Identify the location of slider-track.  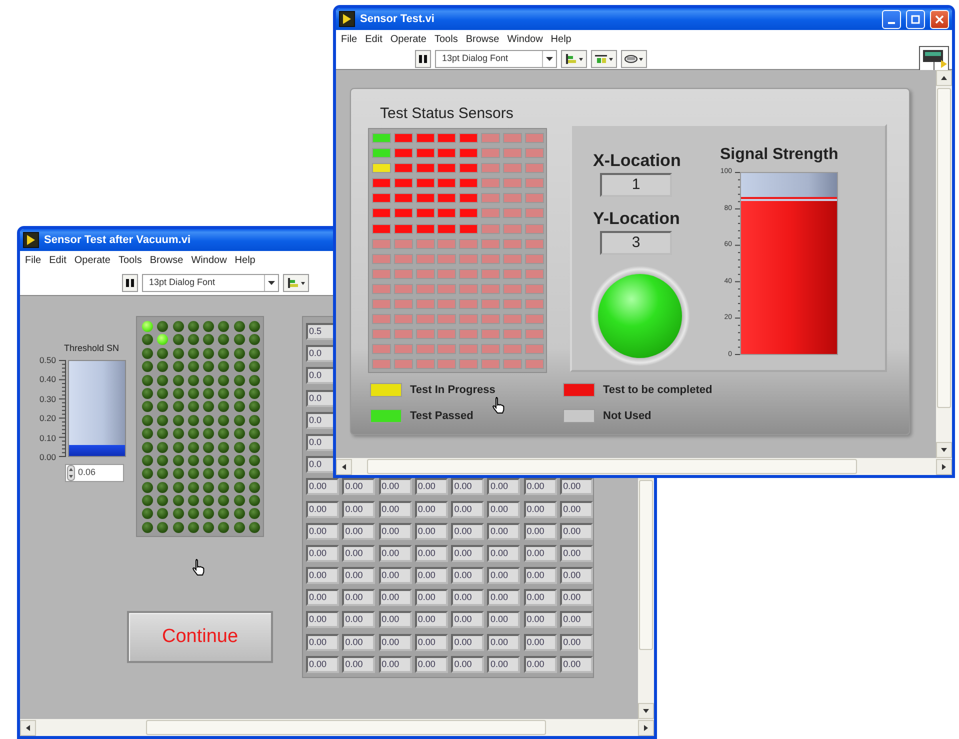
(97, 408).